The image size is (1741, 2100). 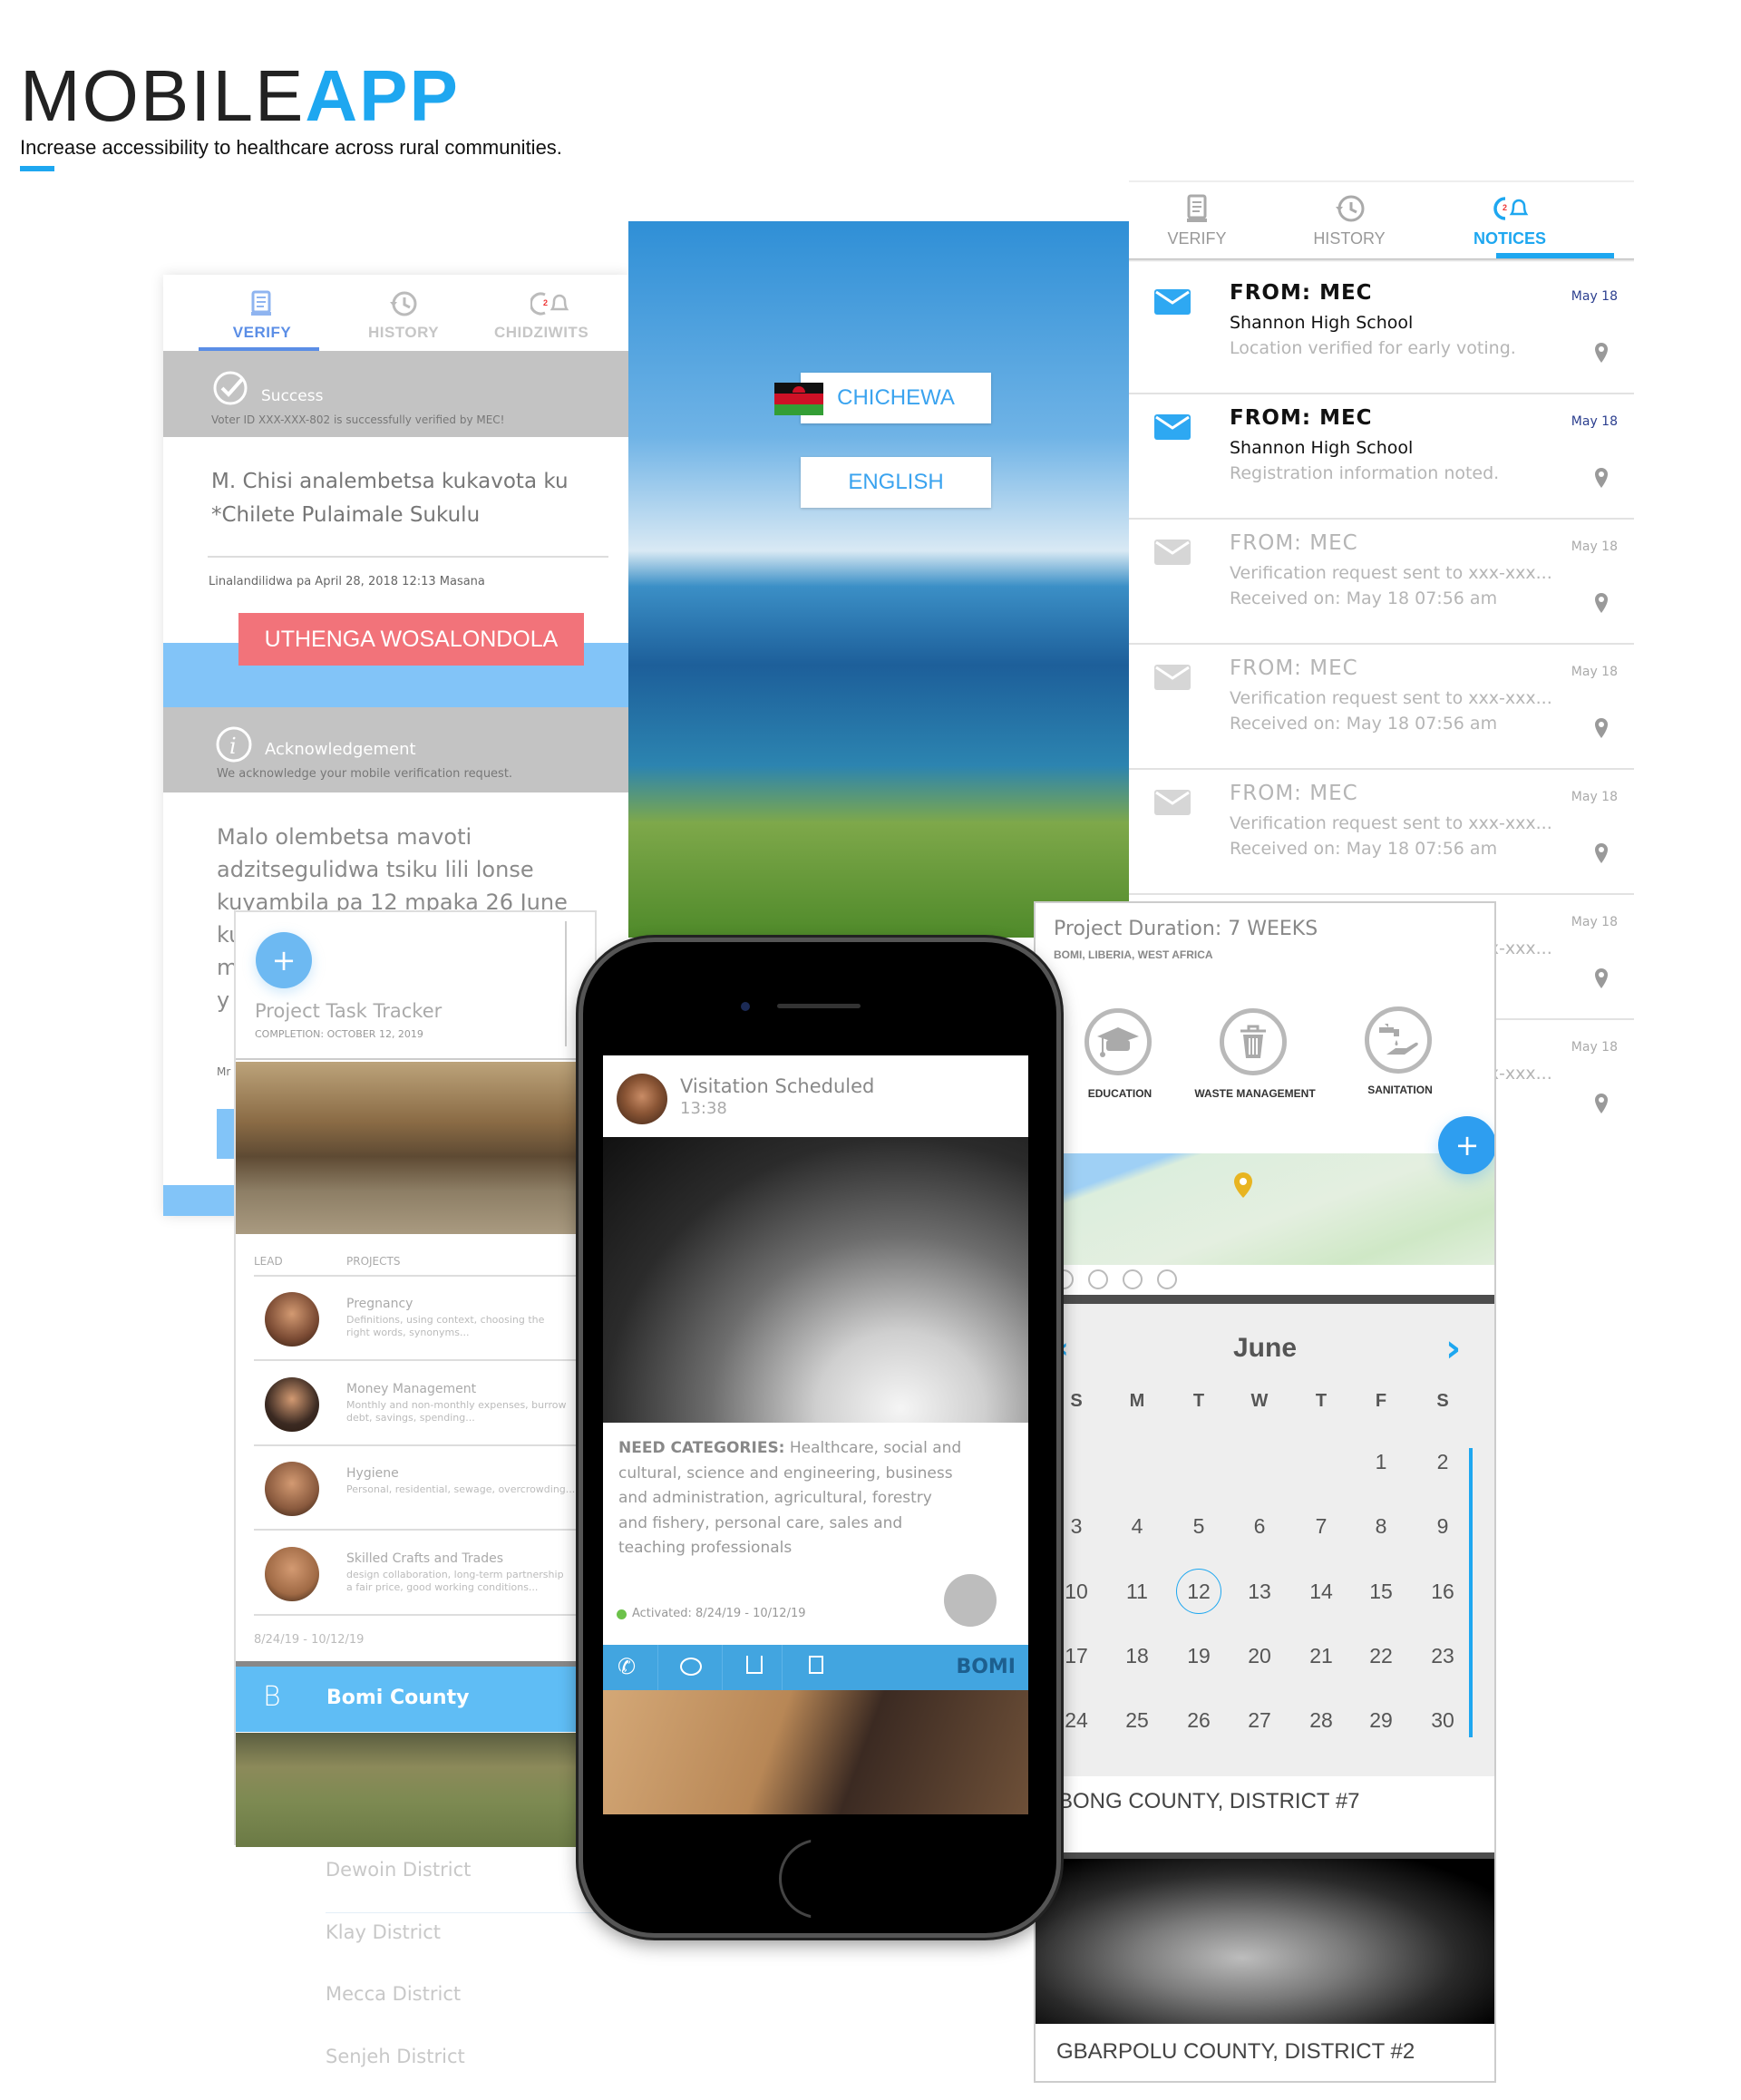 What do you see at coordinates (1076, 1720) in the screenshot?
I see `calendar-day: 24` at bounding box center [1076, 1720].